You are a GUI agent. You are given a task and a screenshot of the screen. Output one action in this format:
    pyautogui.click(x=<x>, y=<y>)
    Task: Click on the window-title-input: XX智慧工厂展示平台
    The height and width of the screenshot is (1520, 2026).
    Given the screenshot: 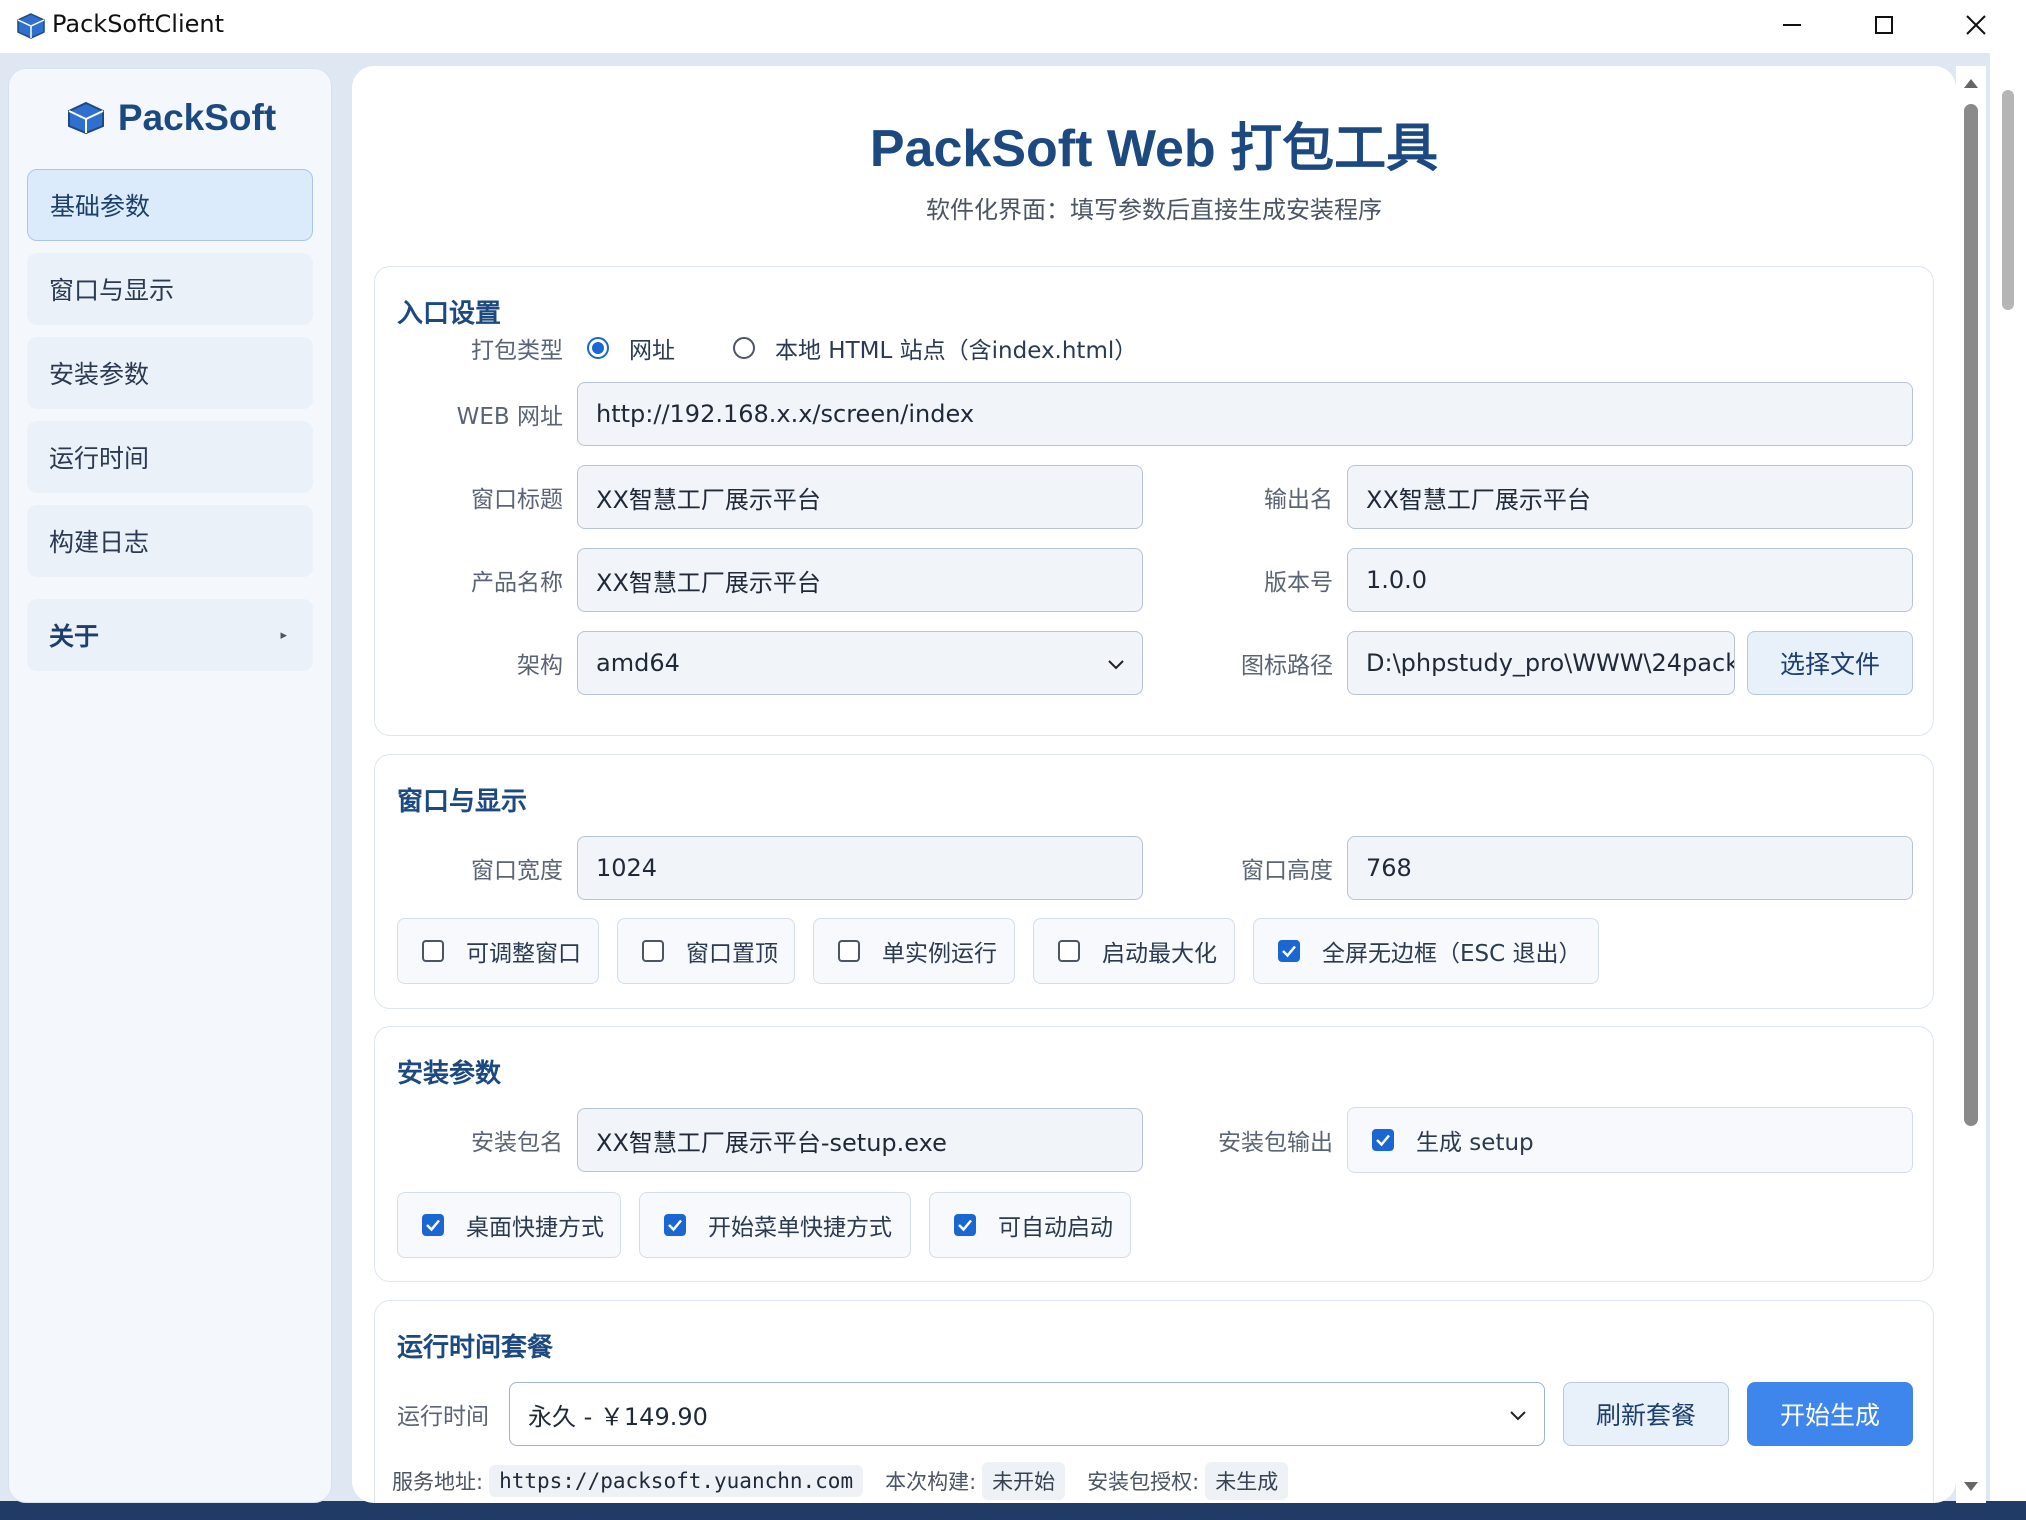 What is the action you would take?
    pyautogui.click(x=860, y=497)
    